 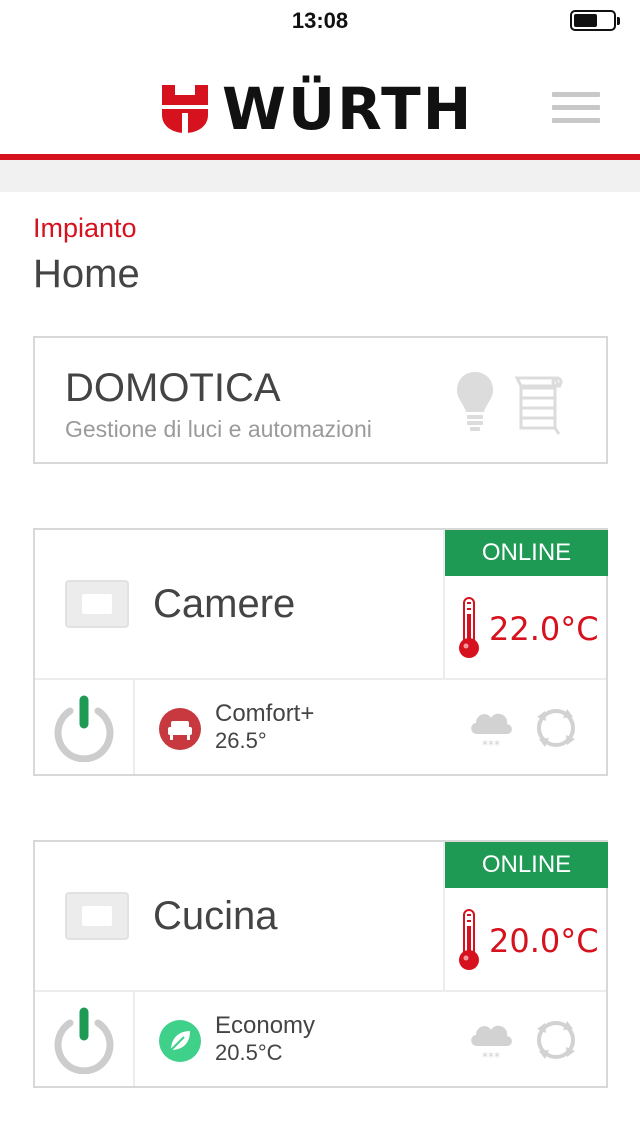 I want to click on zone-name: Camere, so click(x=224, y=604).